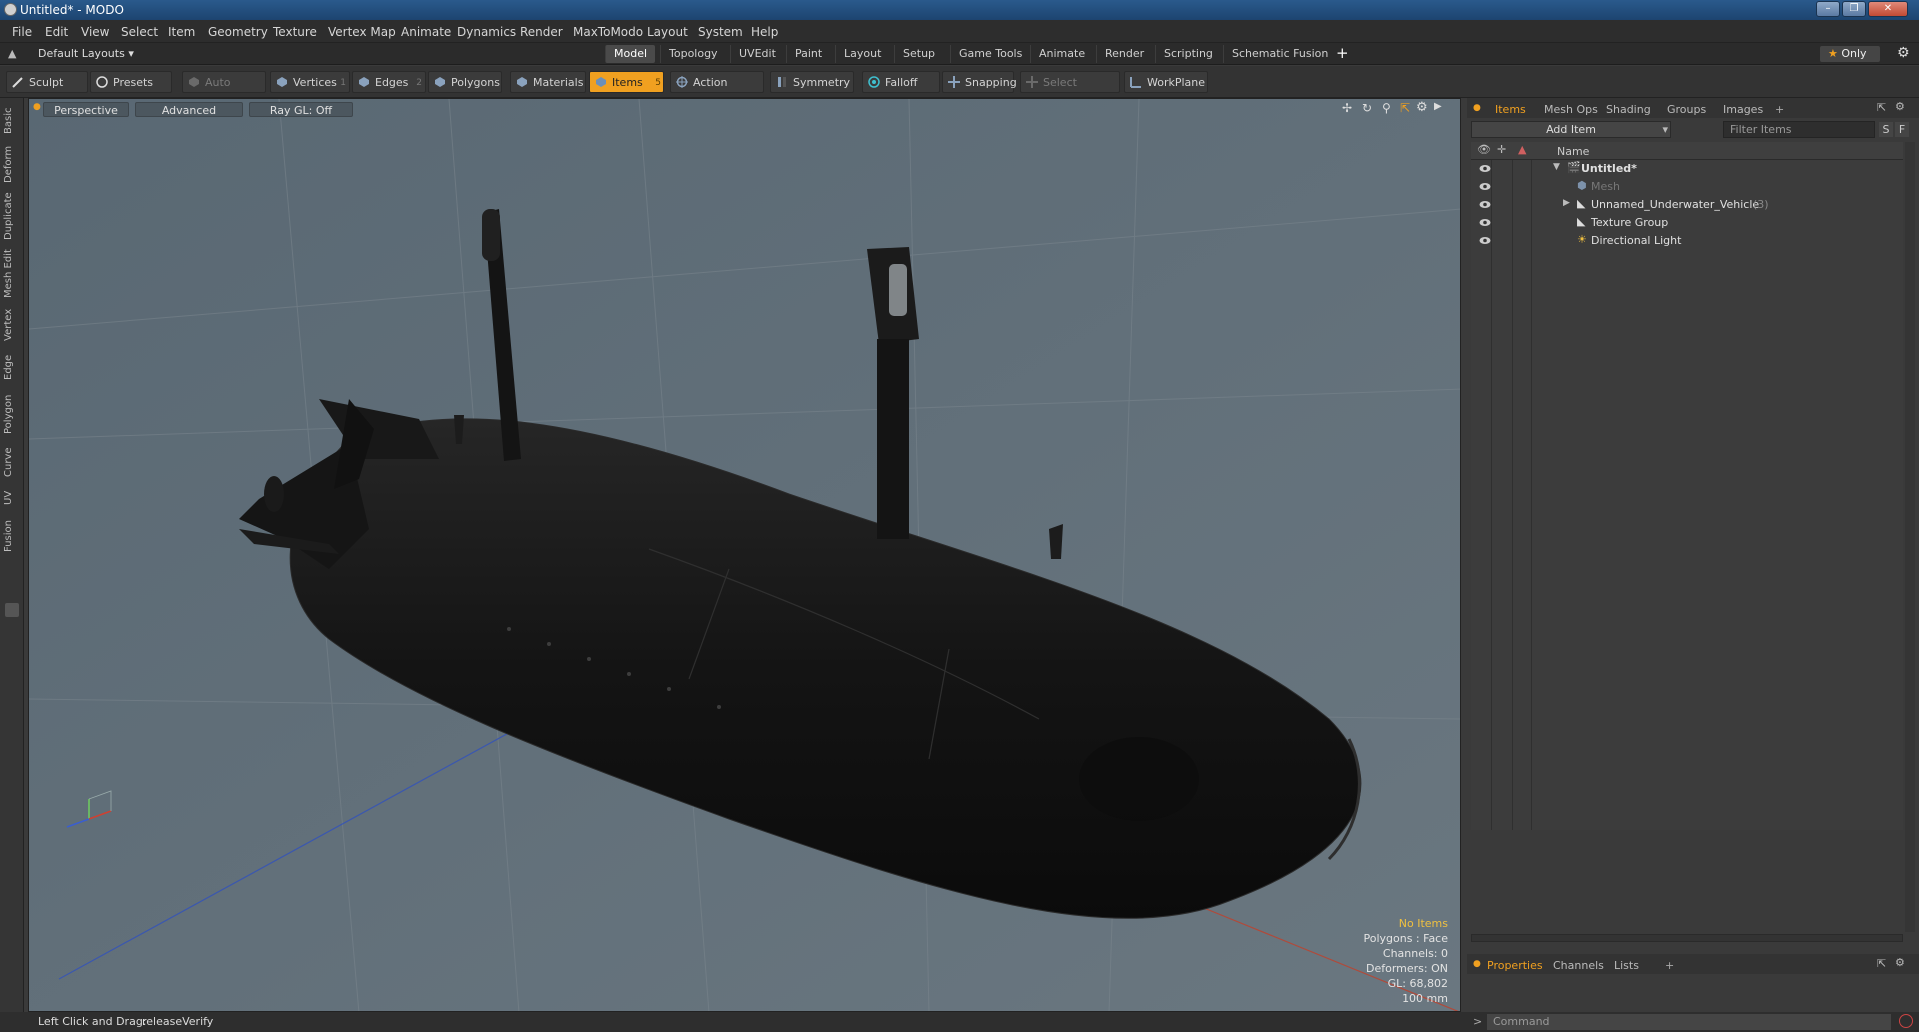  I want to click on falloff-button: Falloff, so click(901, 82).